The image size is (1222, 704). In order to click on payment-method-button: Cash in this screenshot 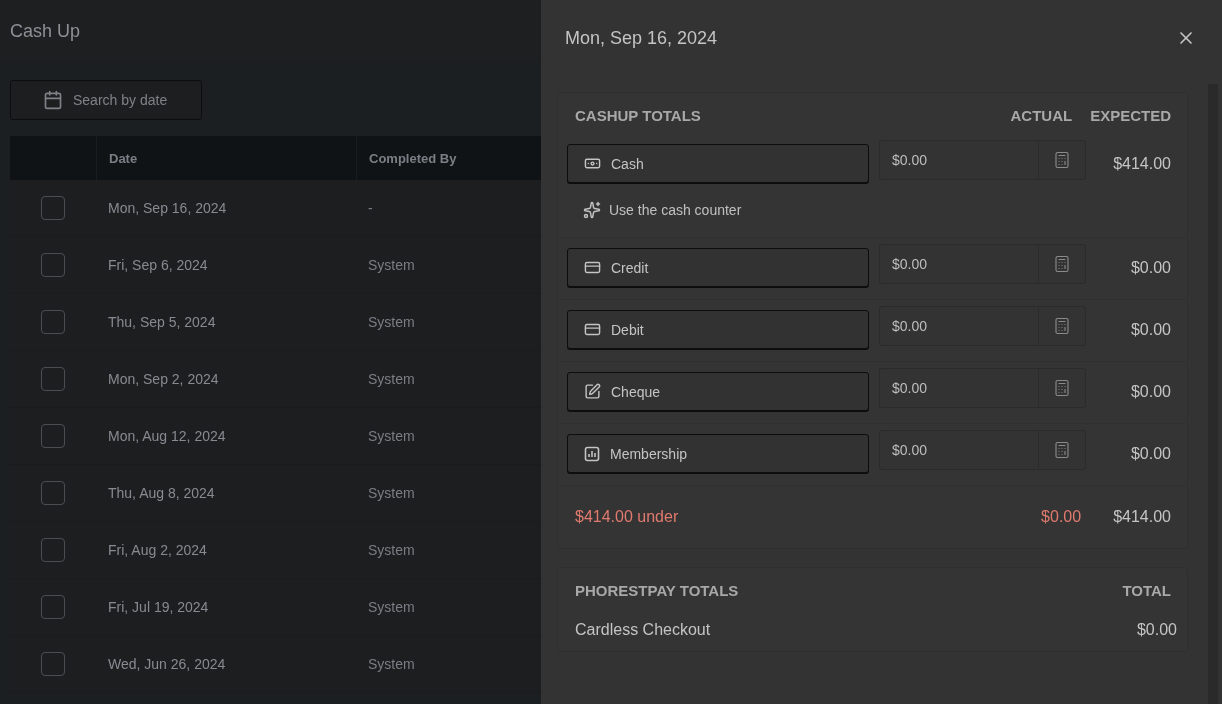, I will do `click(718, 163)`.